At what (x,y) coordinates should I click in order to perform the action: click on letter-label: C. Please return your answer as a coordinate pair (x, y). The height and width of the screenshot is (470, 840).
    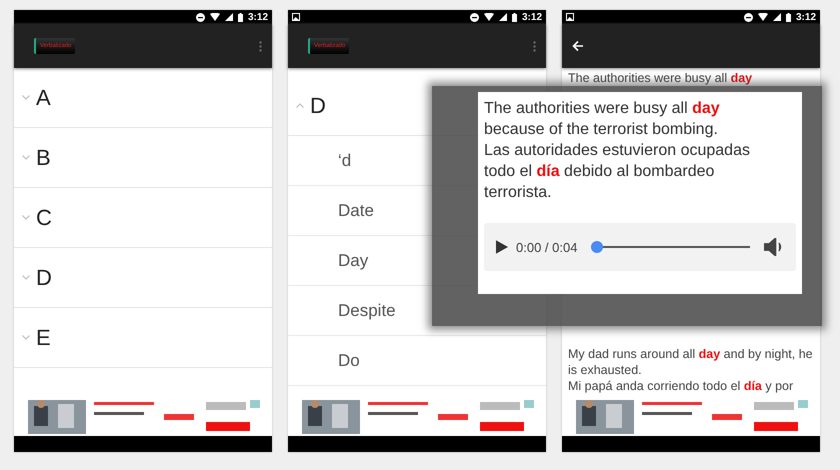
    Looking at the image, I should click on (44, 217).